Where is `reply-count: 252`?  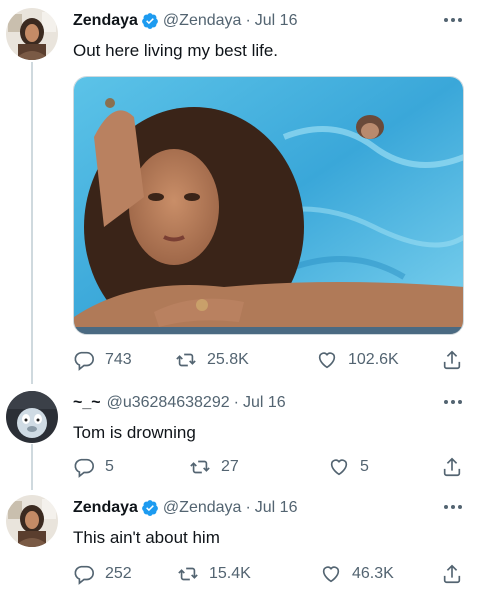 reply-count: 252 is located at coordinates (118, 573).